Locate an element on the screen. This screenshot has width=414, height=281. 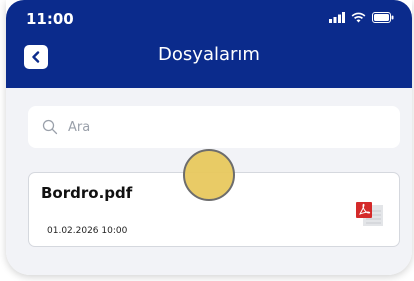
search-icon is located at coordinates (50, 127).